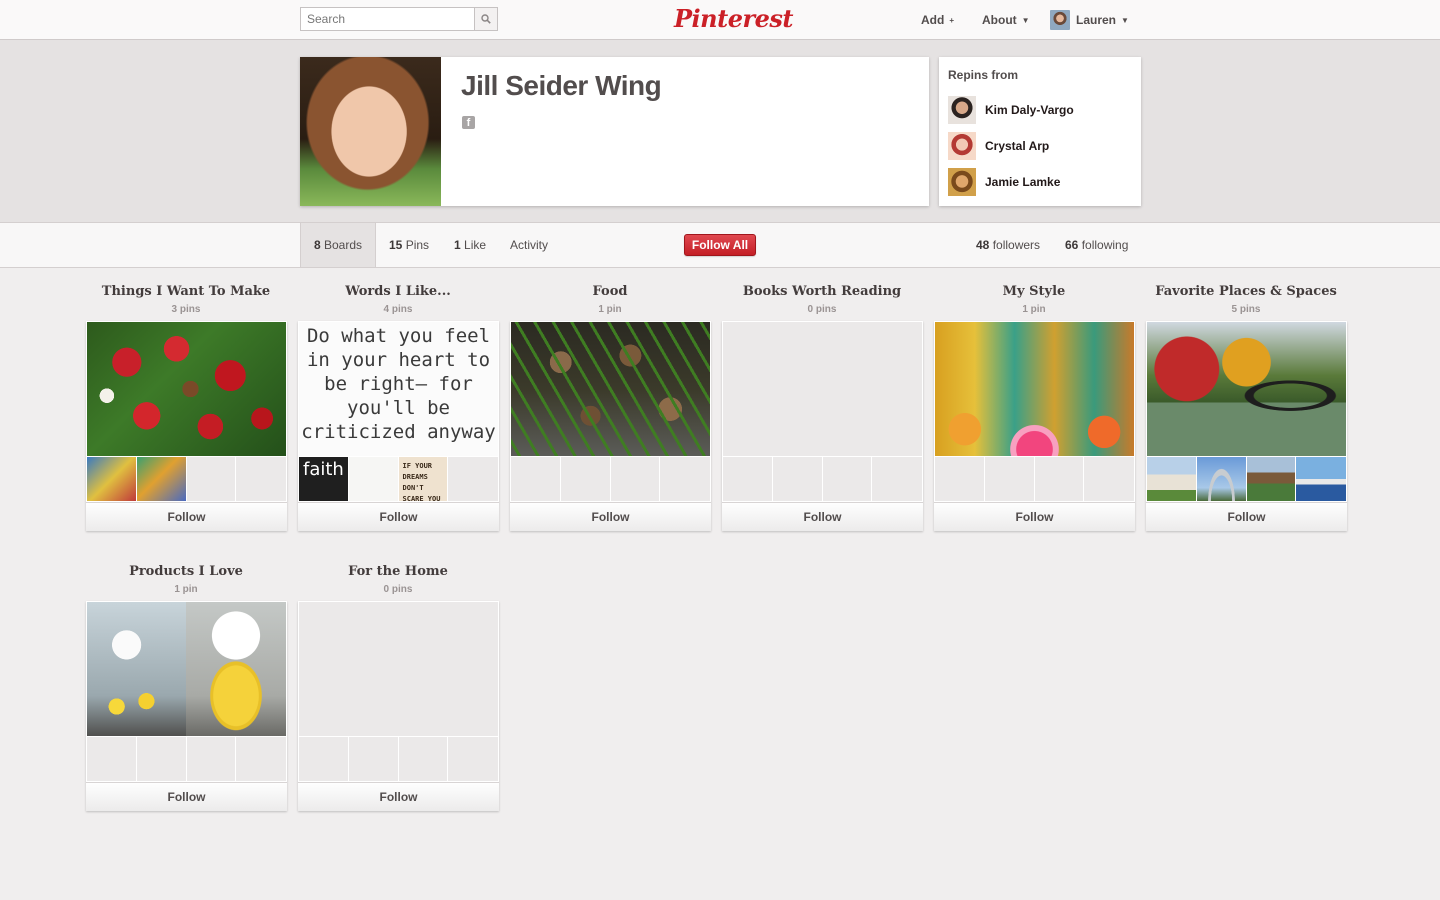  What do you see at coordinates (186, 571) in the screenshot?
I see `board-title: Products I Love` at bounding box center [186, 571].